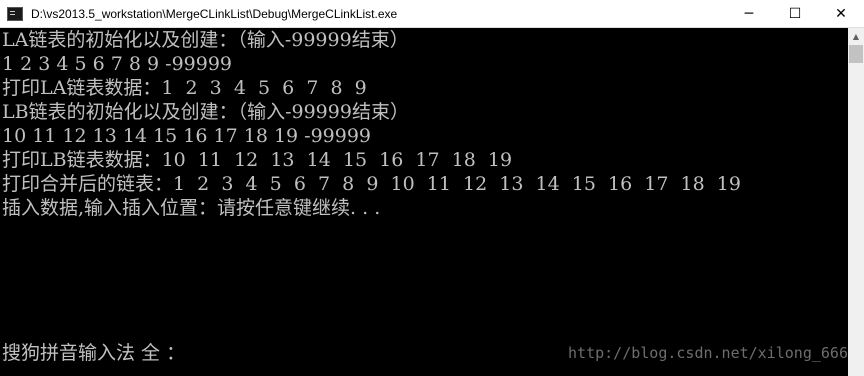 The height and width of the screenshot is (376, 864). Describe the element at coordinates (708, 353) in the screenshot. I see `watermark-text: http://blog.csdn.net/xilong_666` at that location.